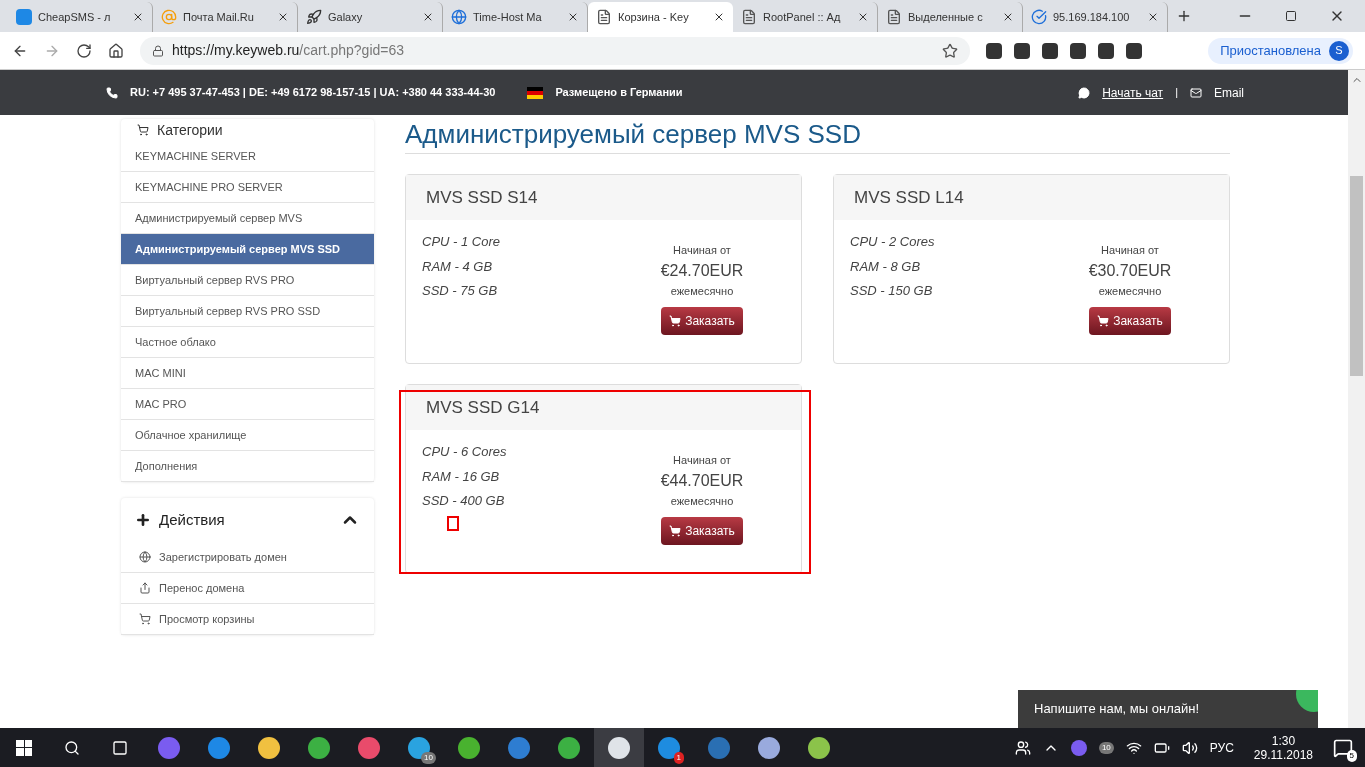  What do you see at coordinates (1356, 276) in the screenshot?
I see `scrollbar-thumb` at bounding box center [1356, 276].